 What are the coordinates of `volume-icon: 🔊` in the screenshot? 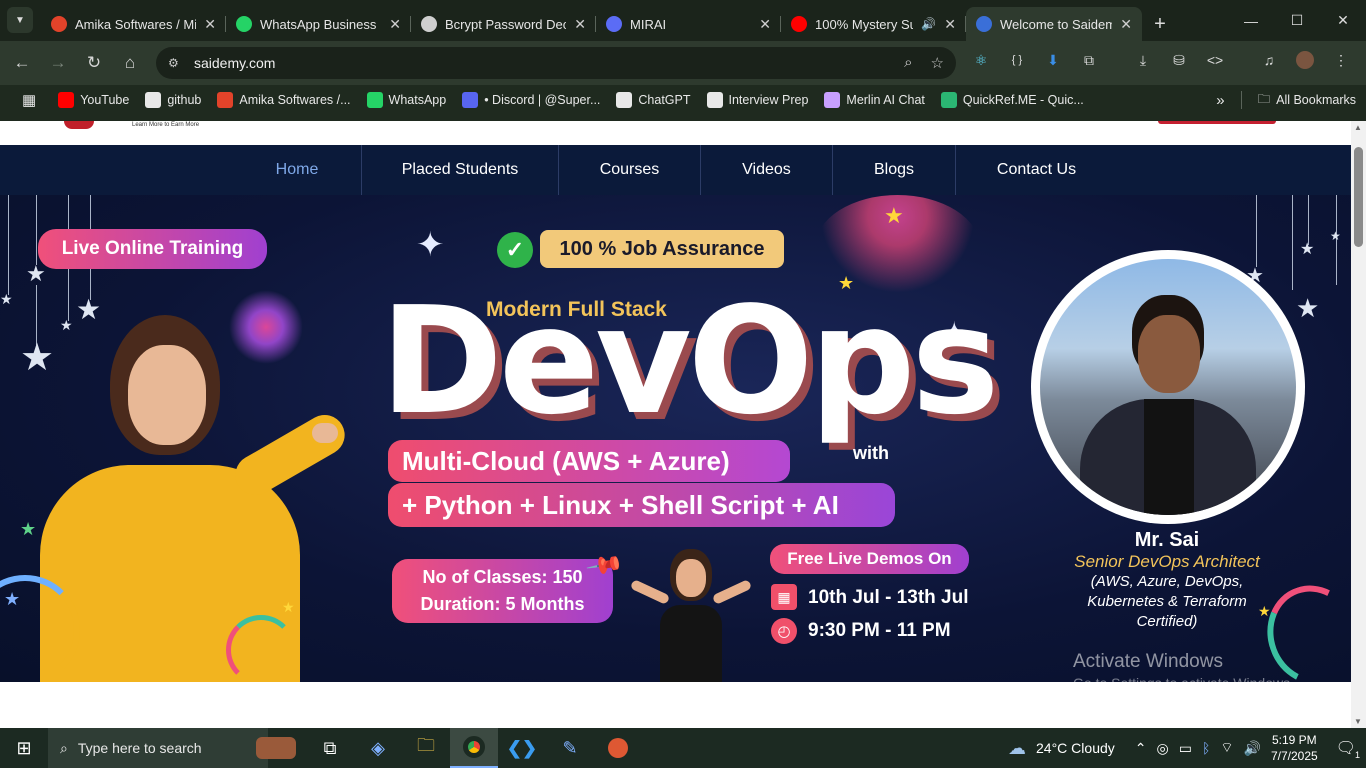 It's located at (1252, 748).